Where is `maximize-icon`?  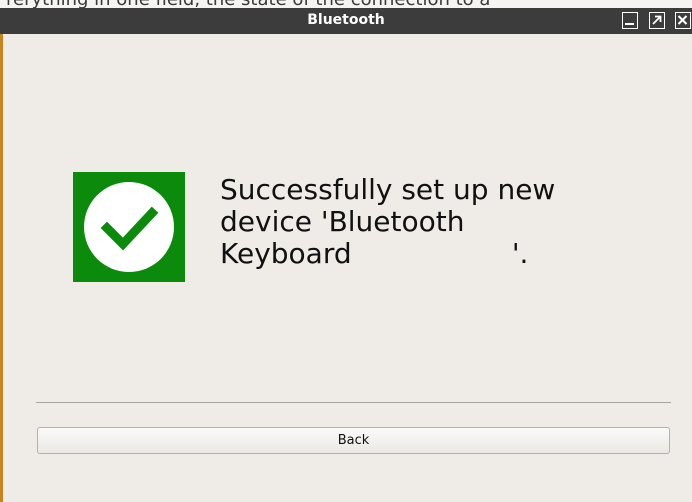
maximize-icon is located at coordinates (657, 20).